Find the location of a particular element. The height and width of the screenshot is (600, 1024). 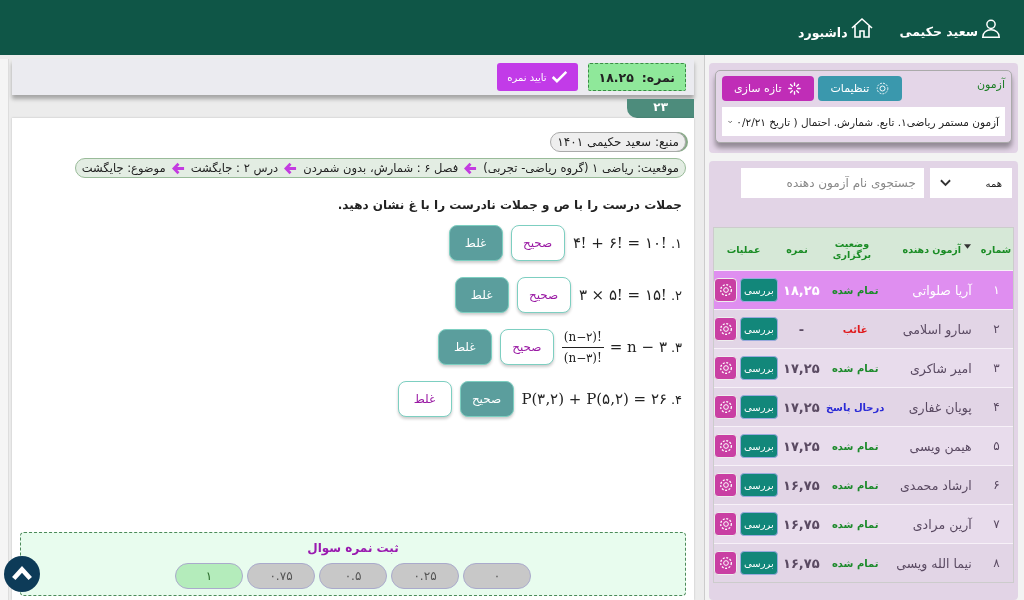

column-header: آزمون دهنده is located at coordinates (931, 249).